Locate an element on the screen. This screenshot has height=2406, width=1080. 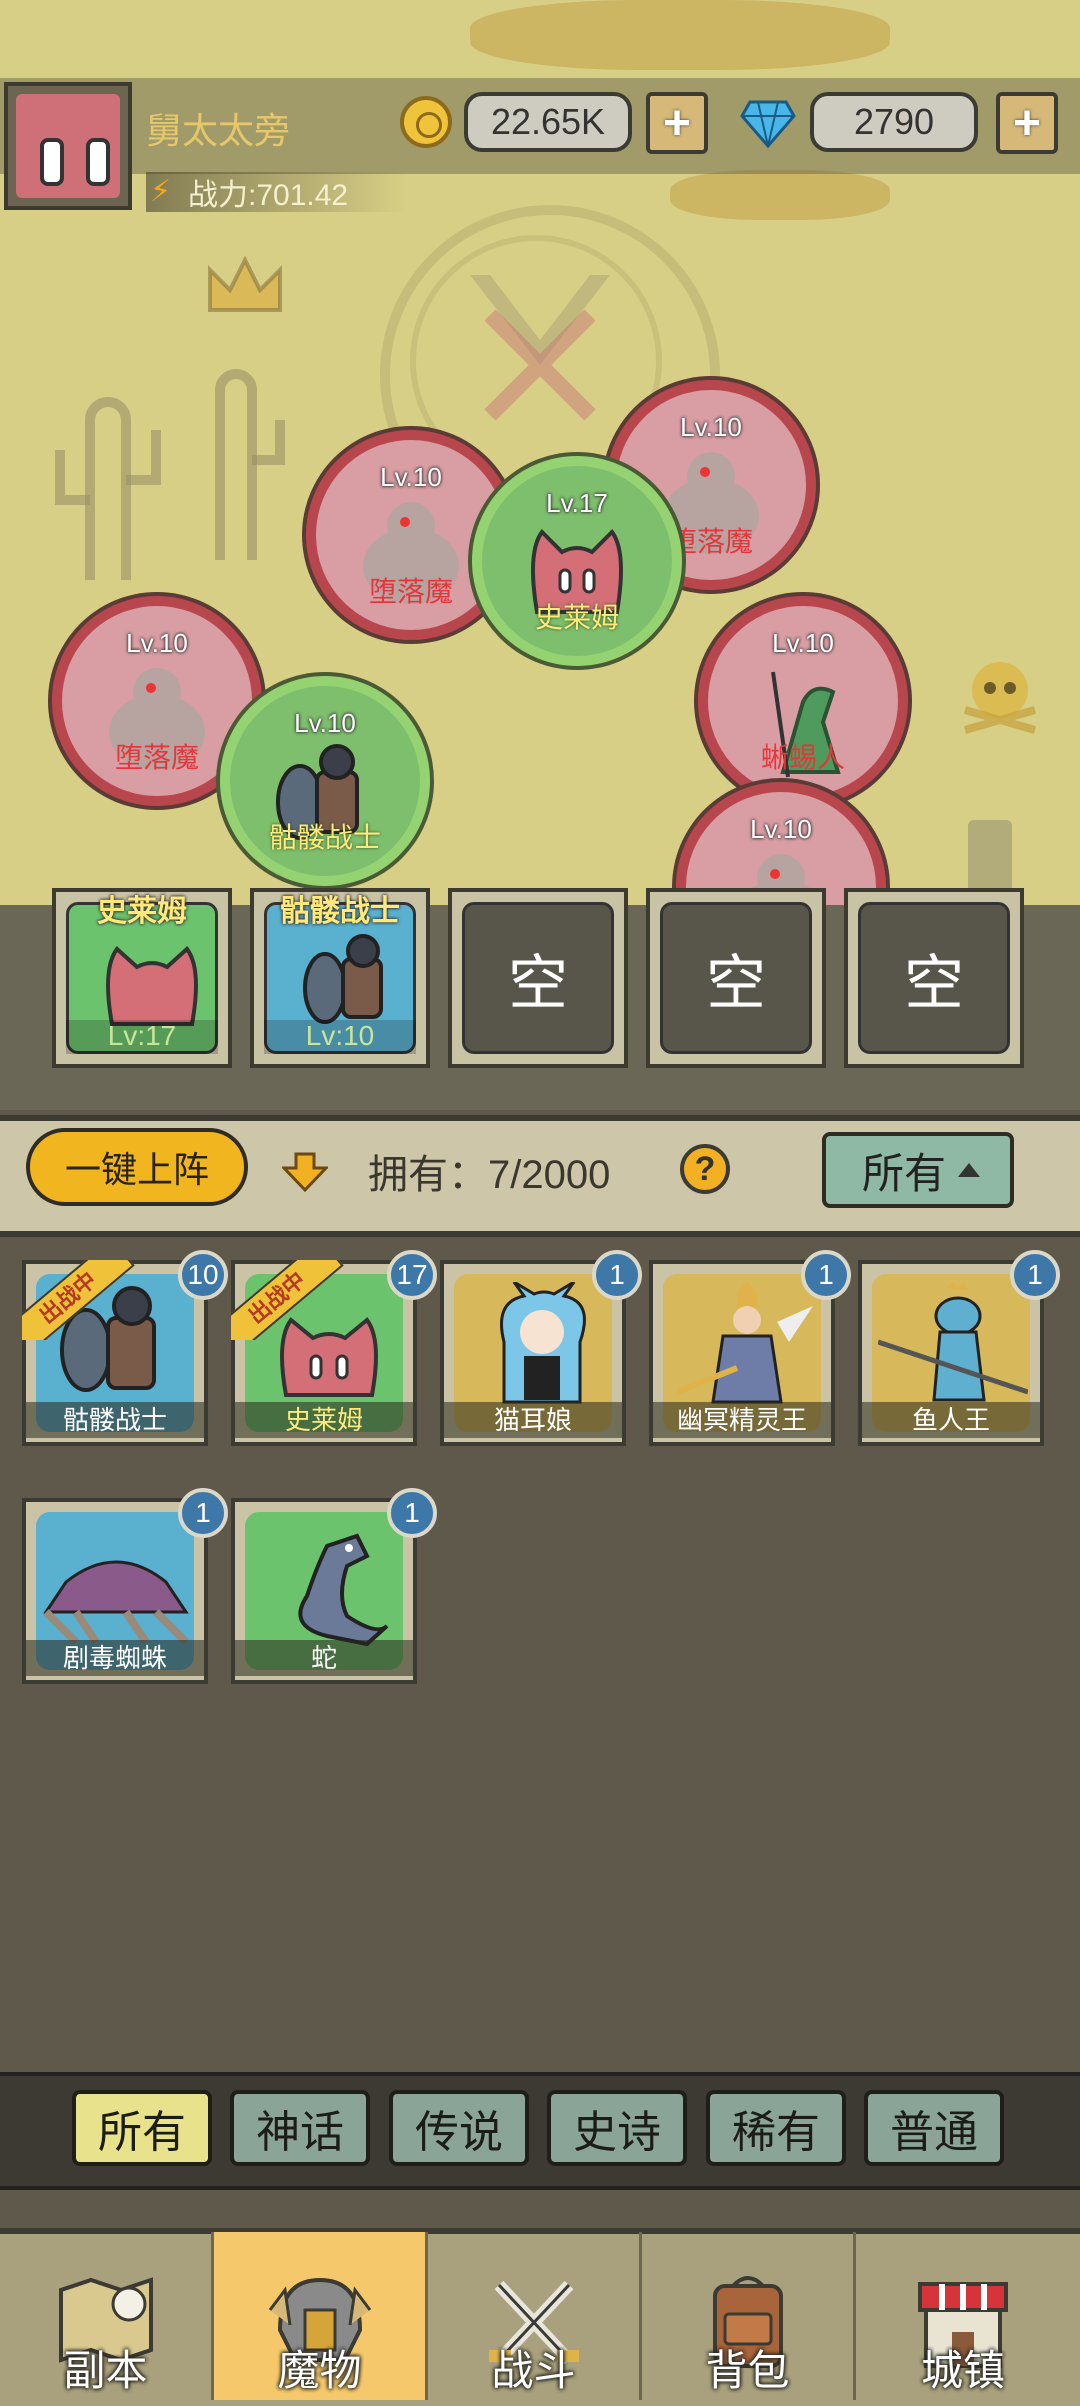
monster-name: 史莱姆 is located at coordinates (576, 617).